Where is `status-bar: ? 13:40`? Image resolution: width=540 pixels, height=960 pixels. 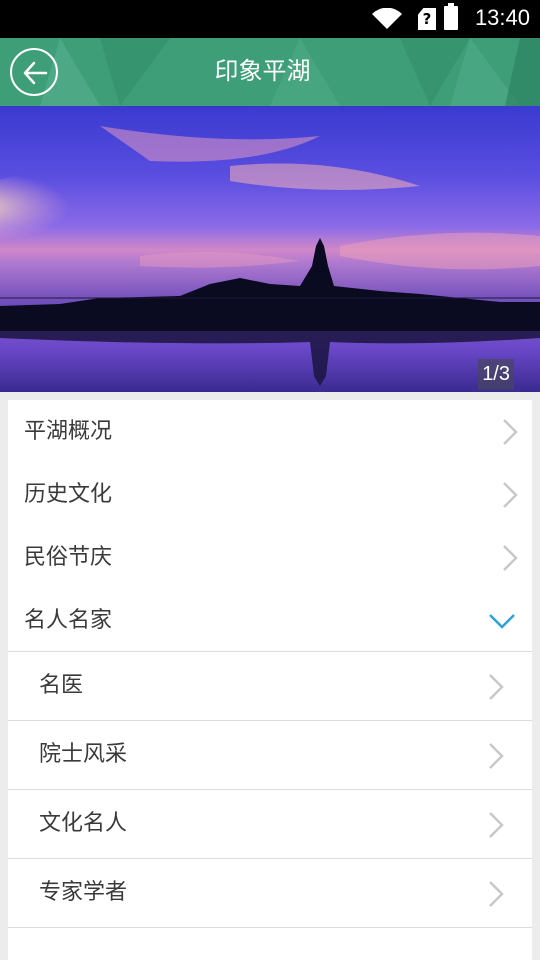
status-bar: ? 13:40 is located at coordinates (270, 19).